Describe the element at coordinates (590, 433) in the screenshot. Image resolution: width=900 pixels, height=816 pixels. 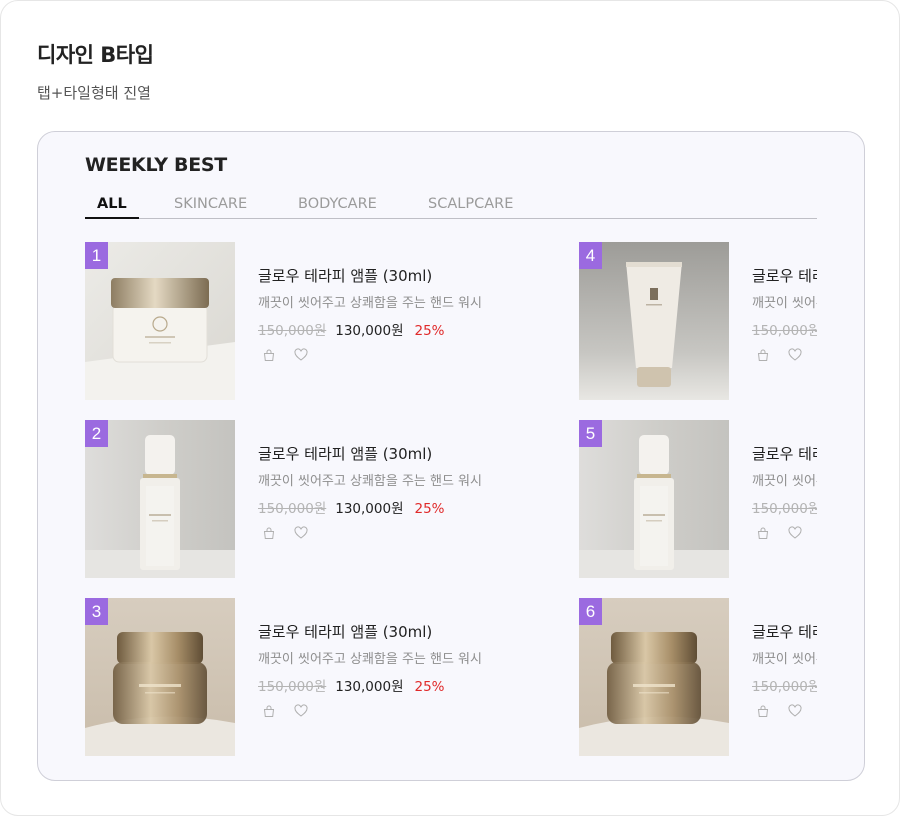
I see `rank-badge: 5` at that location.